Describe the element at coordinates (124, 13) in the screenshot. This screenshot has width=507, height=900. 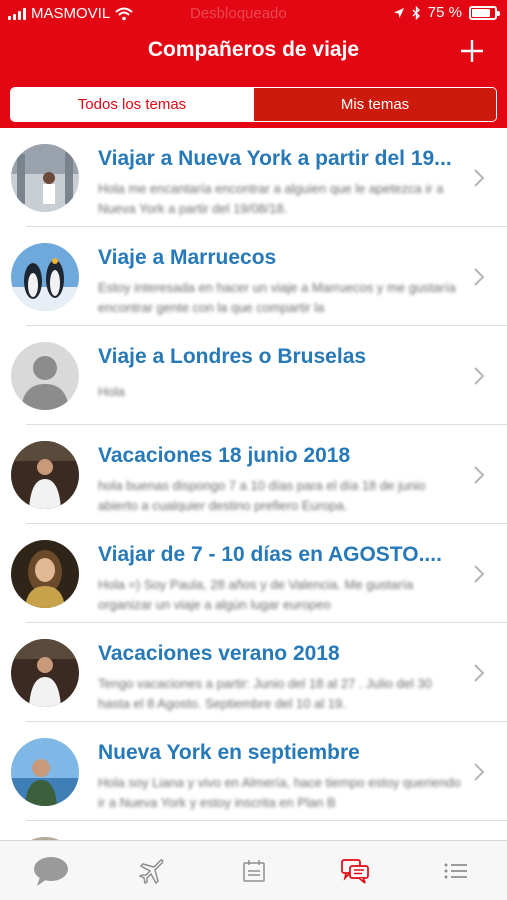
I see `wifi-icon` at that location.